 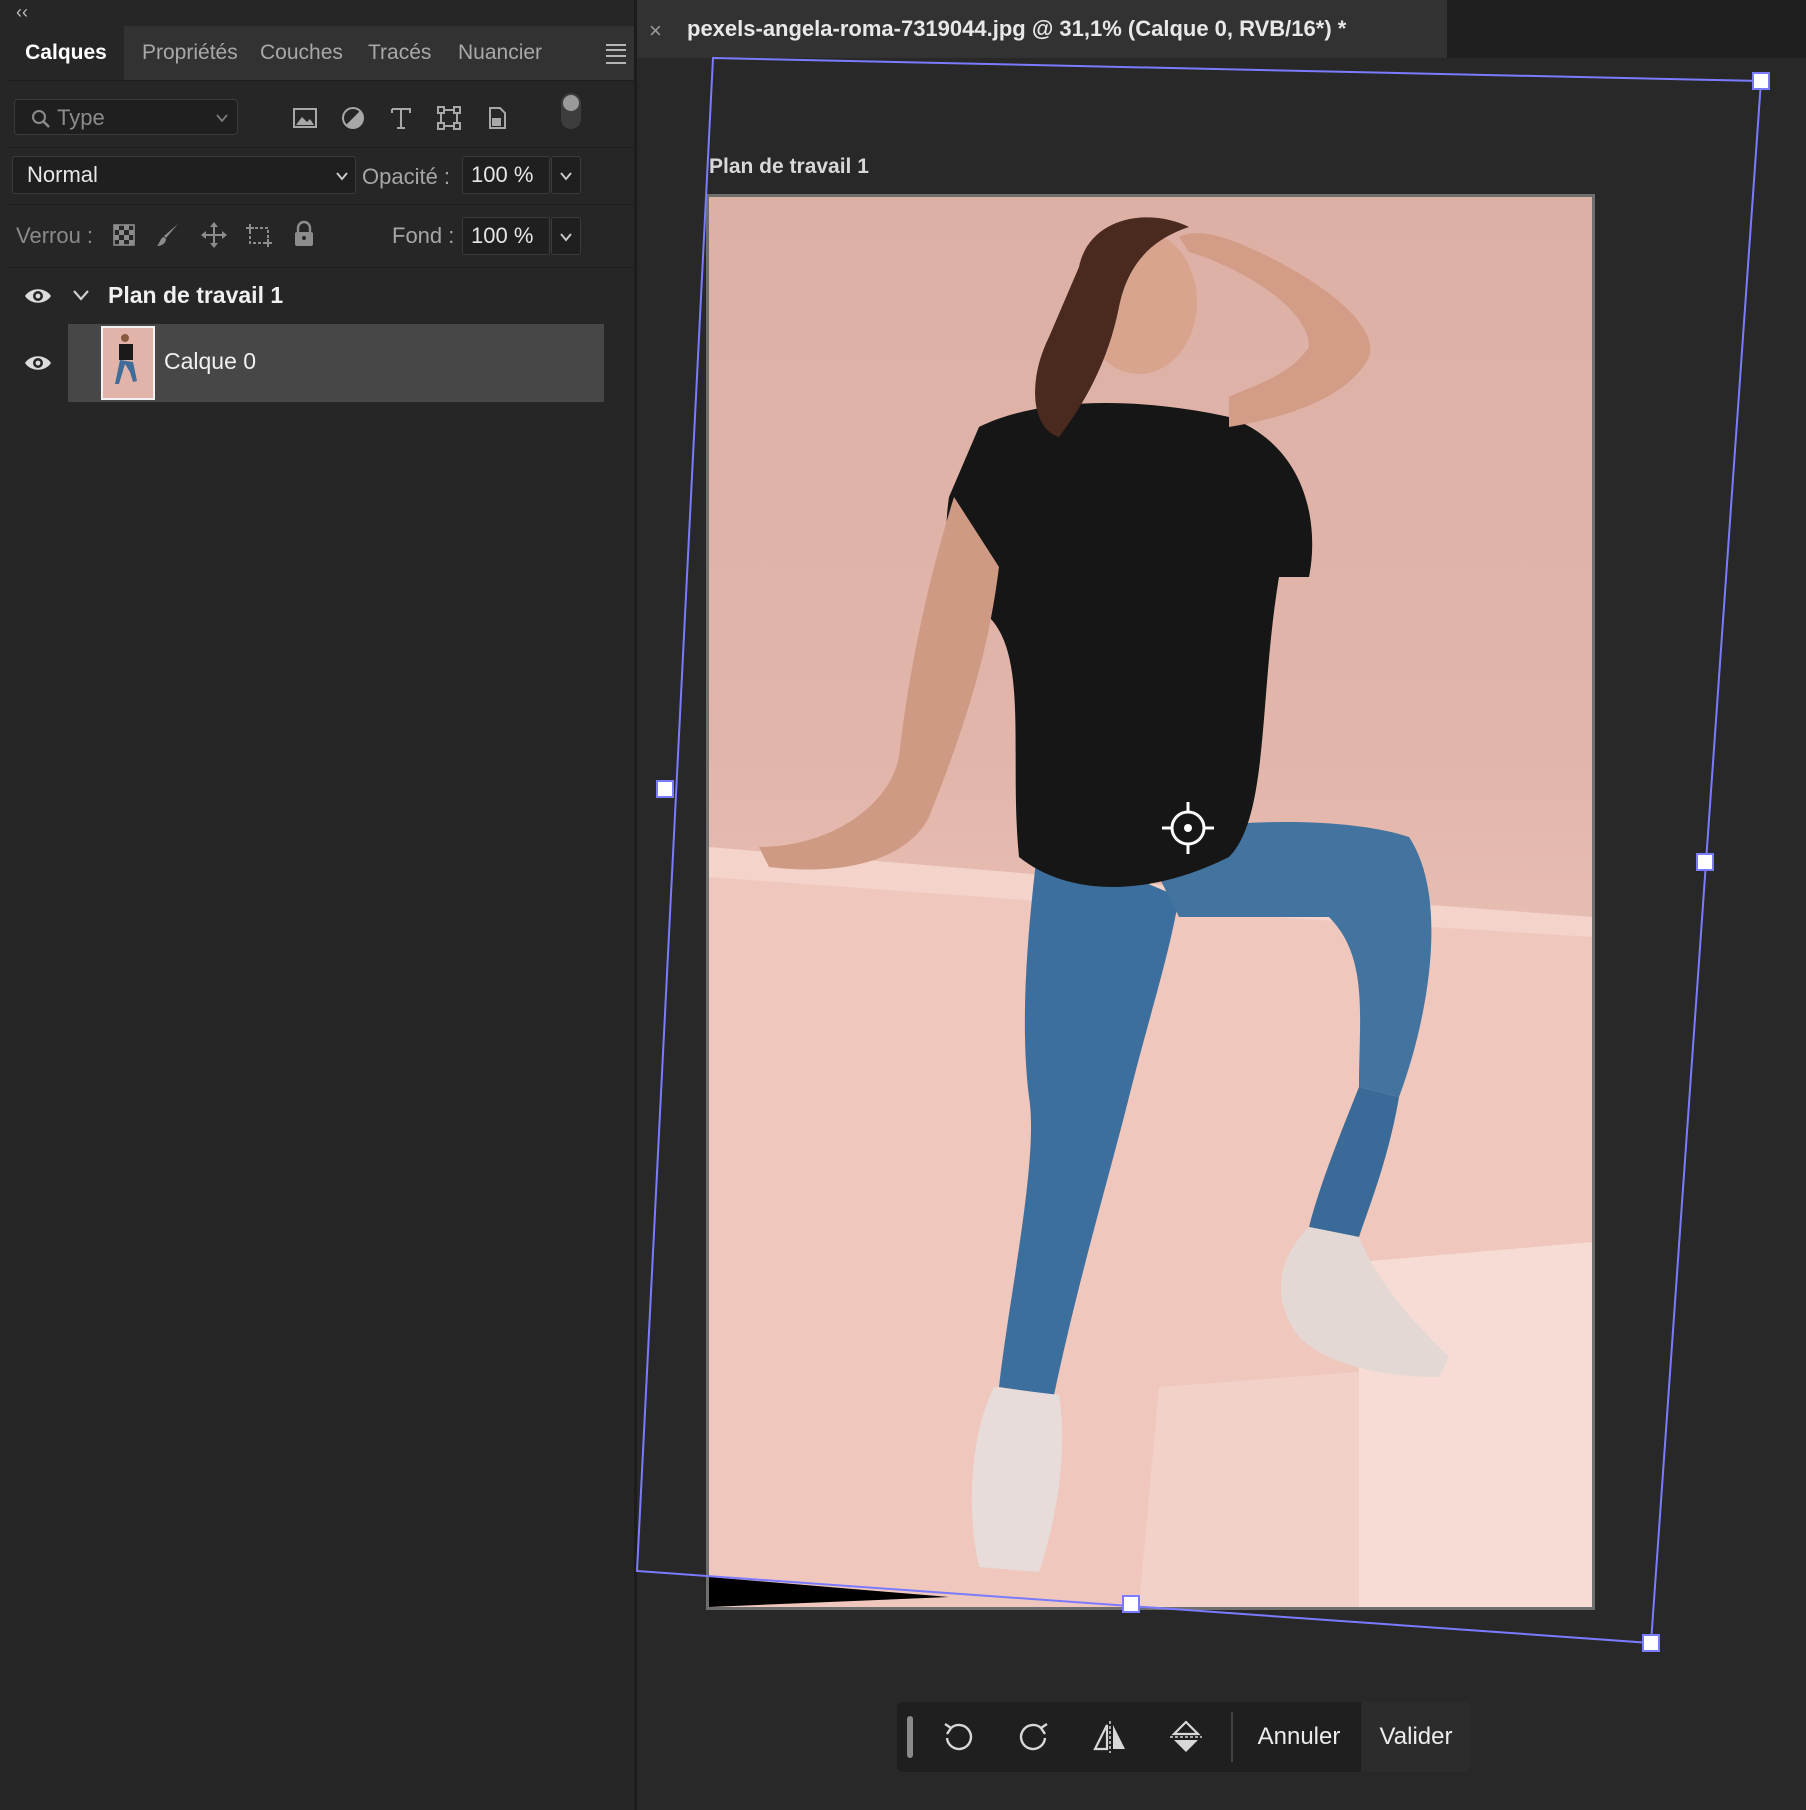 What do you see at coordinates (1034, 1737) in the screenshot?
I see `rotate-right-icon` at bounding box center [1034, 1737].